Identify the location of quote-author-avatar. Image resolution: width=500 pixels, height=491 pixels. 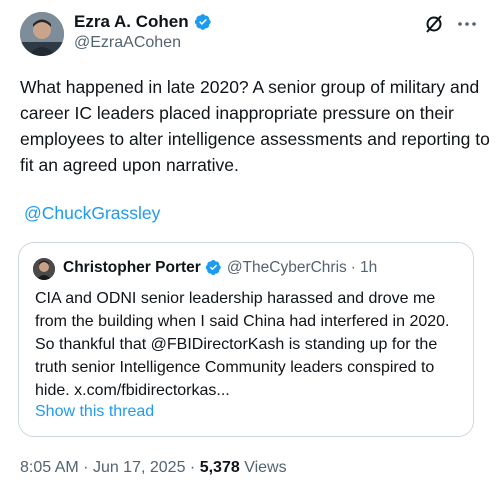
(44, 269).